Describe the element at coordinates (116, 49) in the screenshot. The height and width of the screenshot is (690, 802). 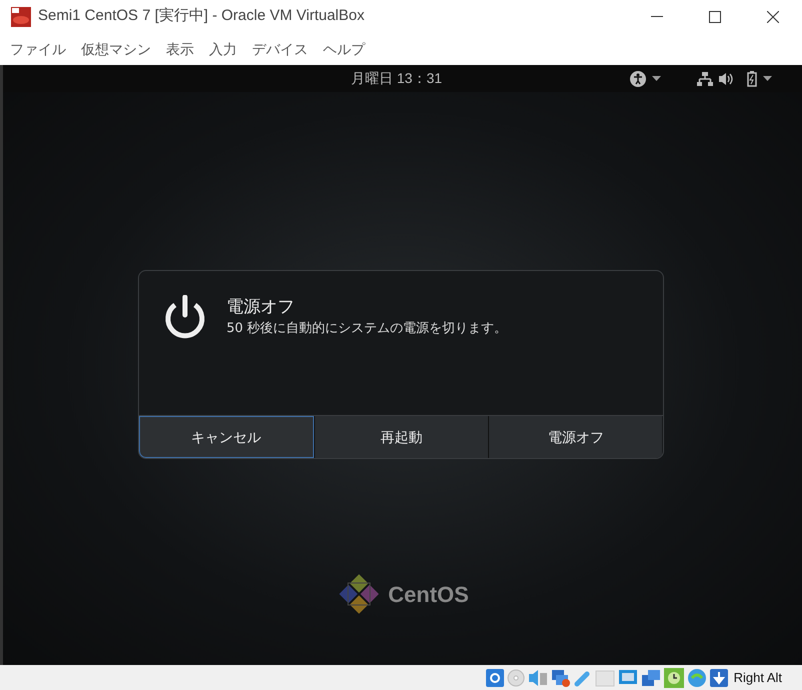
I see `menu-item: 仮想マシン` at that location.